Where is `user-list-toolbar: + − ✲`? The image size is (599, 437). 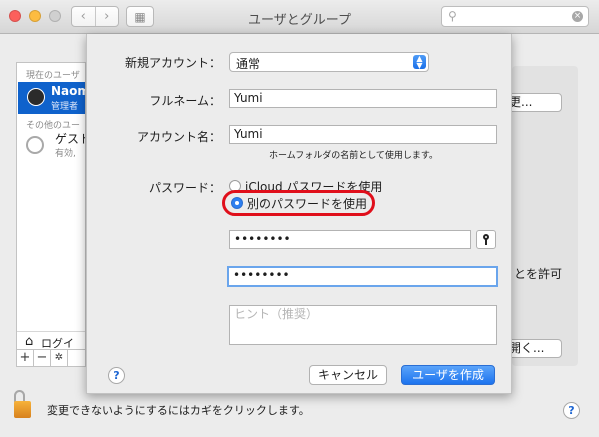
user-list-toolbar: + − ✲ is located at coordinates (51, 357).